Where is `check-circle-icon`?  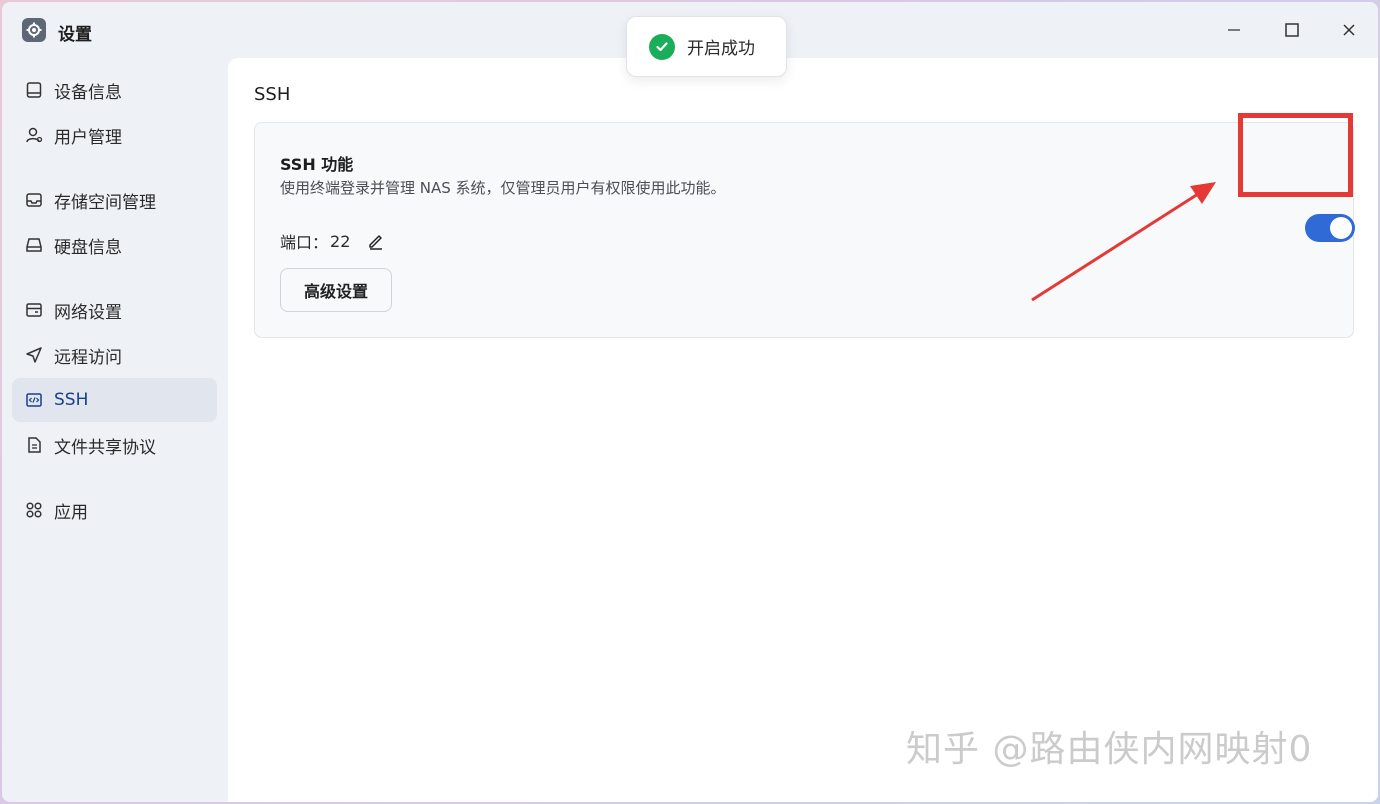
check-circle-icon is located at coordinates (662, 46).